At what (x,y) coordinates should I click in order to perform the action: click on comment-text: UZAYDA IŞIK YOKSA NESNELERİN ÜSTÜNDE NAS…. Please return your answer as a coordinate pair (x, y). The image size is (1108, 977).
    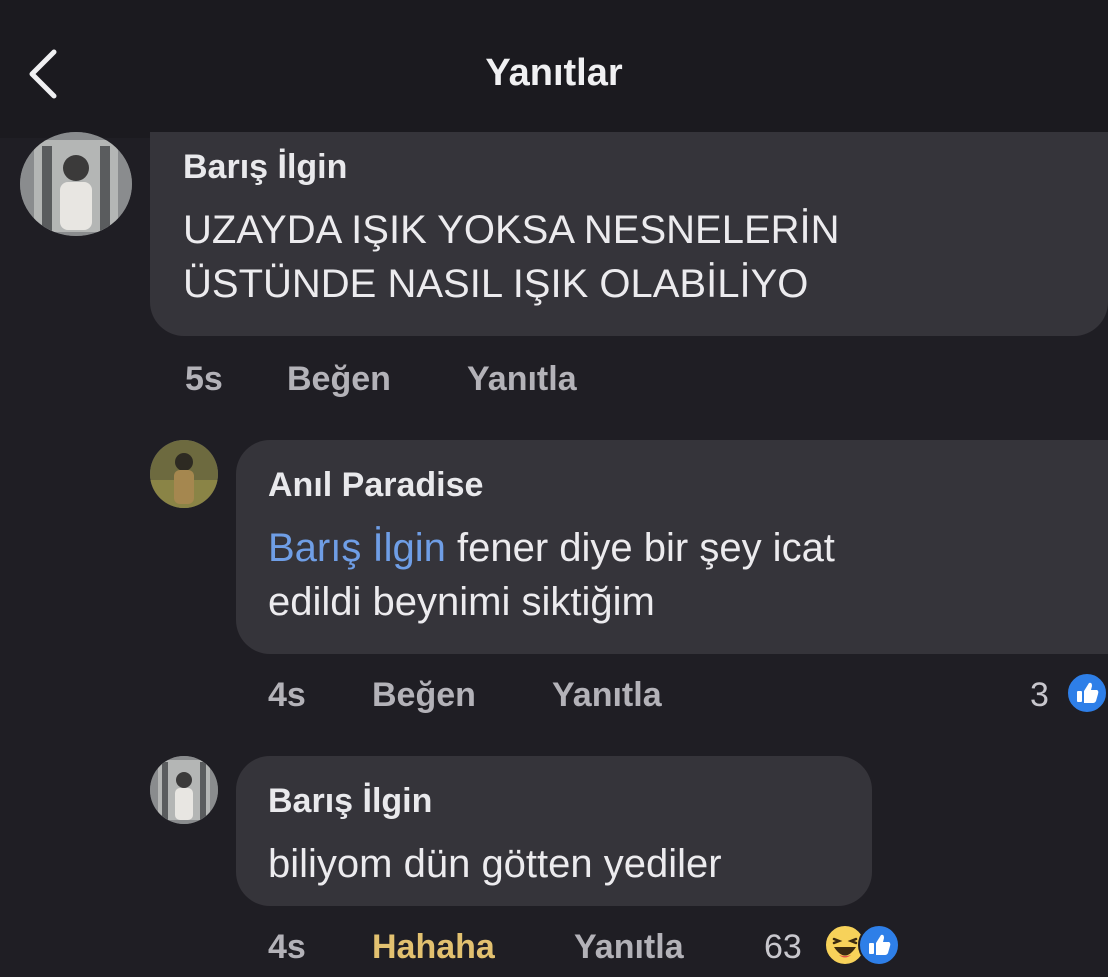
    Looking at the image, I should click on (511, 257).